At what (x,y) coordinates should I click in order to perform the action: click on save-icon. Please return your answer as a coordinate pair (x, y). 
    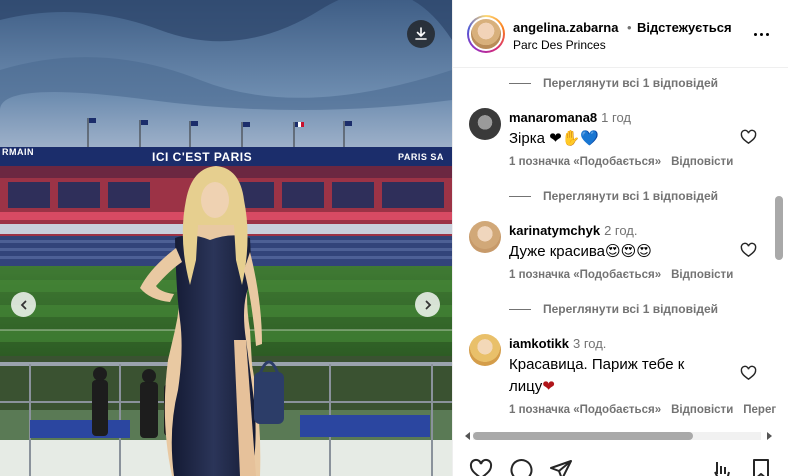
    Looking at the image, I should click on (761, 467).